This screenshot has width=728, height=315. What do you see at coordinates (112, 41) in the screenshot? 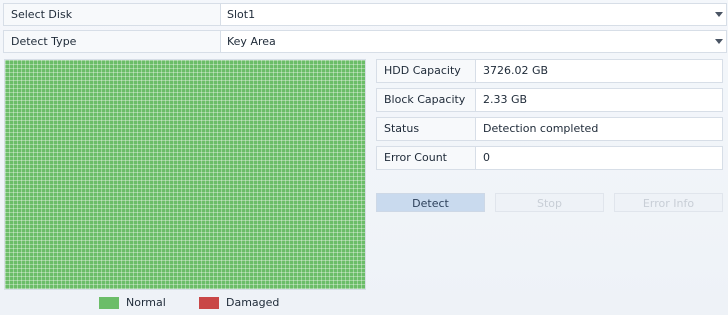
I see `detect-type-label: Detect Type` at bounding box center [112, 41].